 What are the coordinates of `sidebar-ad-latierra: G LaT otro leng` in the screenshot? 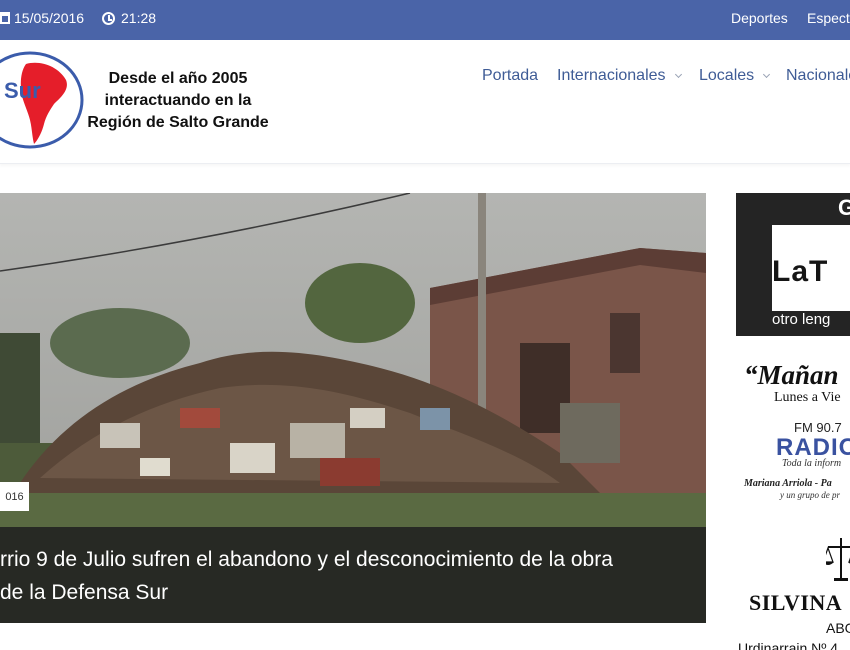 It's located at (793, 264).